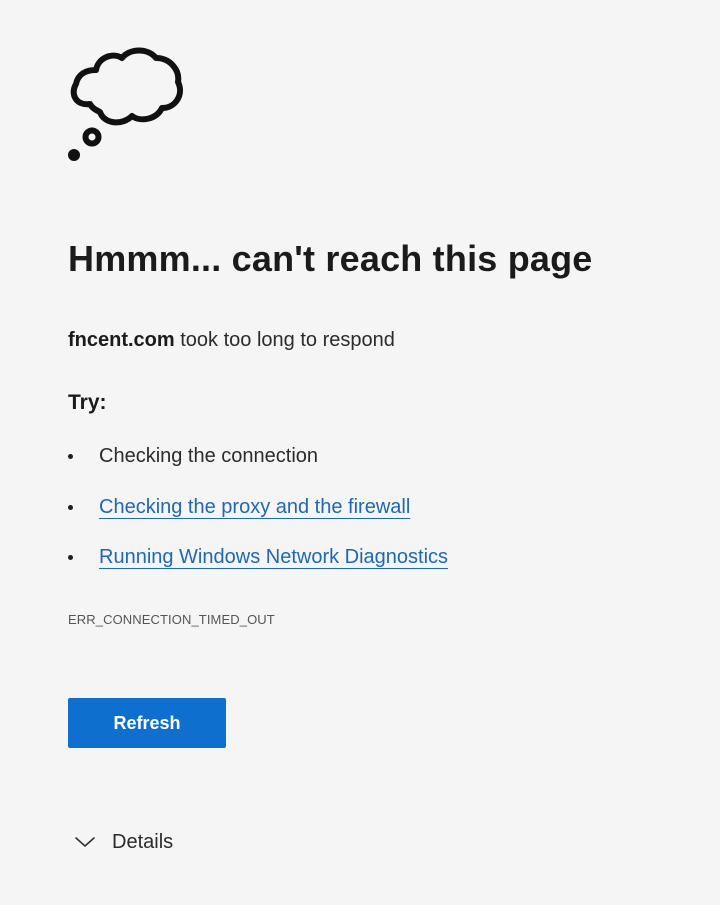 The image size is (720, 905). I want to click on error-description: took too long to respond, so click(287, 340).